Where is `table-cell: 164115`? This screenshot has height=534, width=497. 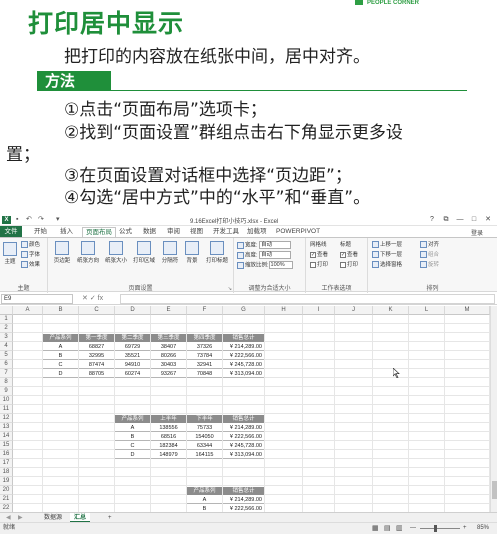 table-cell: 164115 is located at coordinates (204, 455).